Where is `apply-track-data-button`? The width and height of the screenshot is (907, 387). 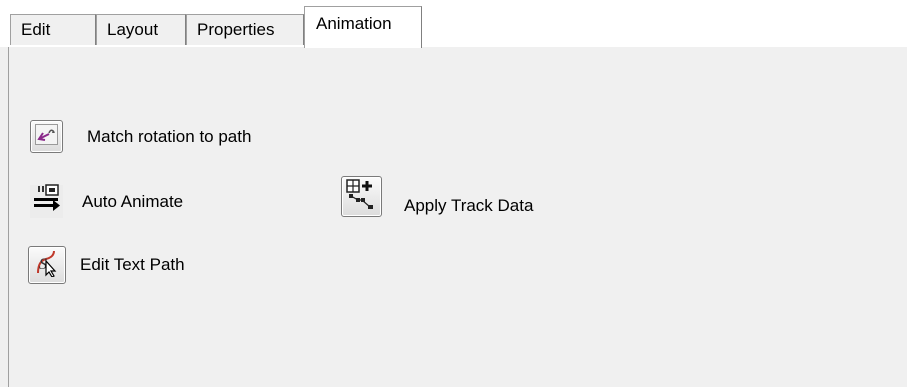 apply-track-data-button is located at coordinates (361, 196).